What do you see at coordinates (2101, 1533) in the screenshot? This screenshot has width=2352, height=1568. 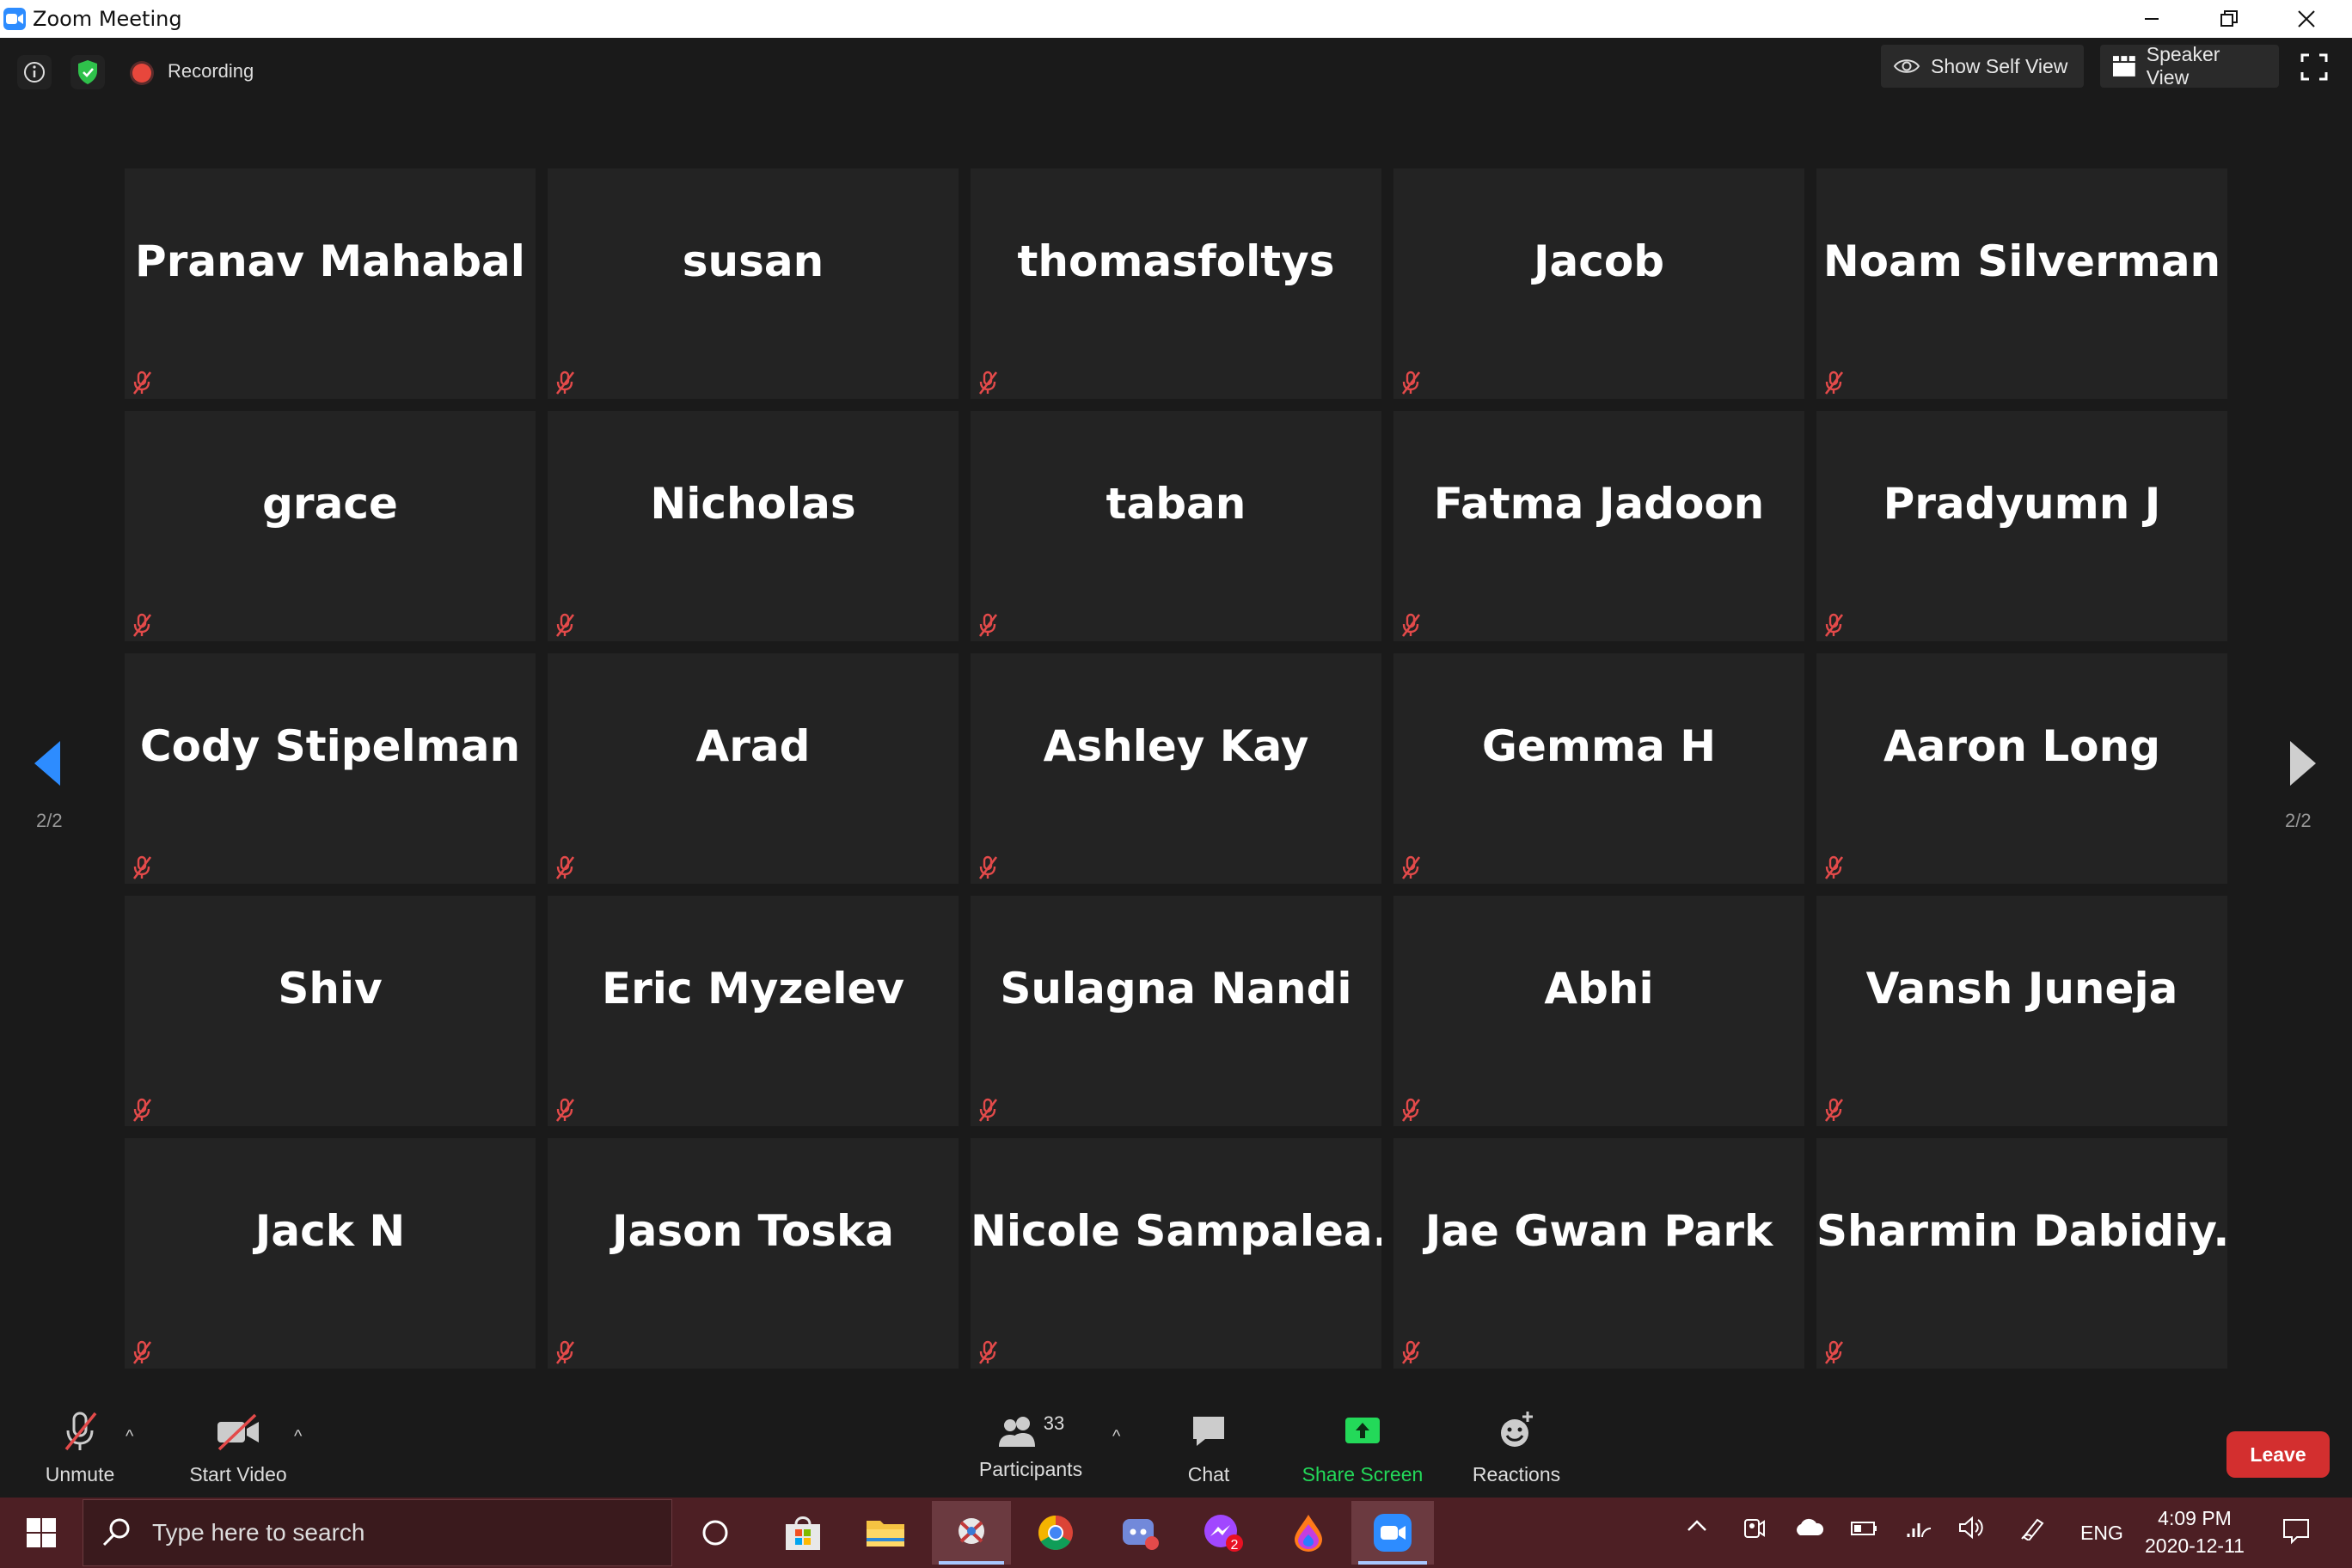 I see `input-language-indicator: ENG` at bounding box center [2101, 1533].